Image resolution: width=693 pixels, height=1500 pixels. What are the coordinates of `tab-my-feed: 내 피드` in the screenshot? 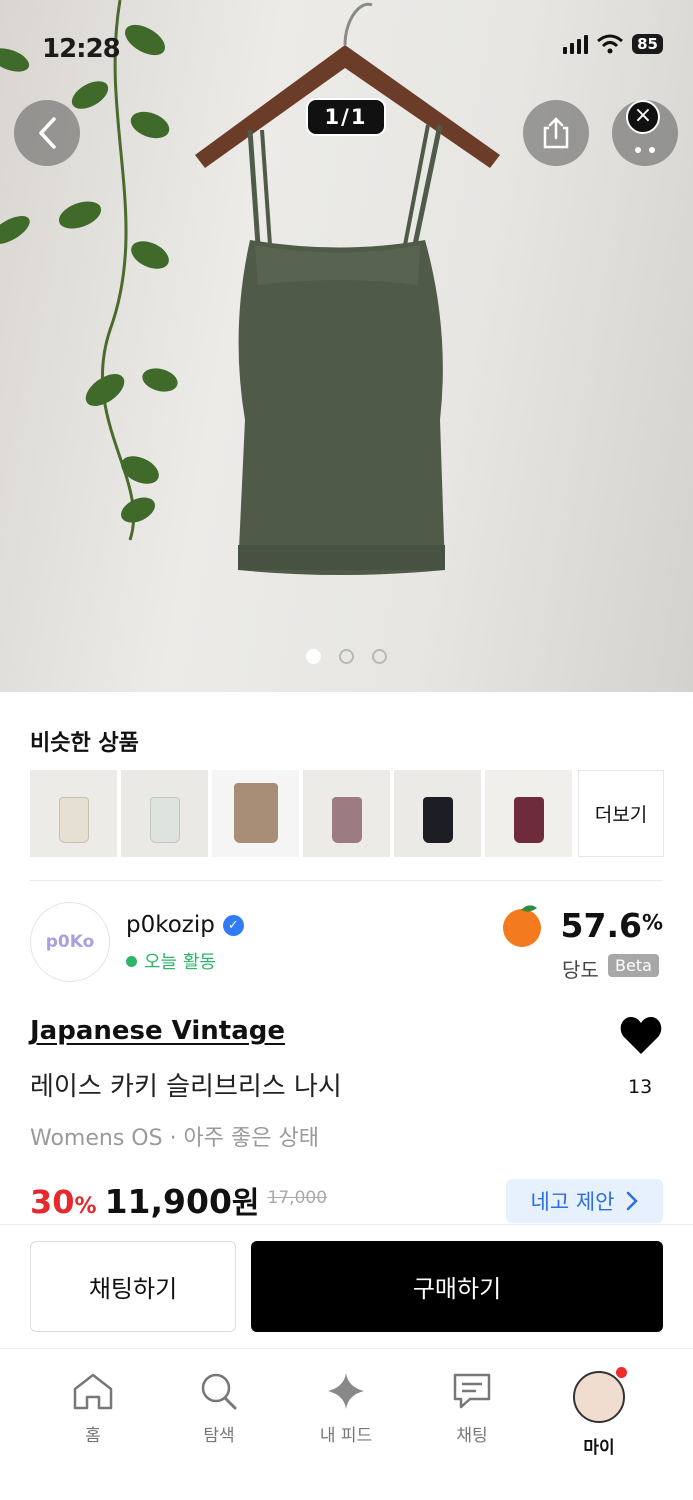 It's located at (346, 1408).